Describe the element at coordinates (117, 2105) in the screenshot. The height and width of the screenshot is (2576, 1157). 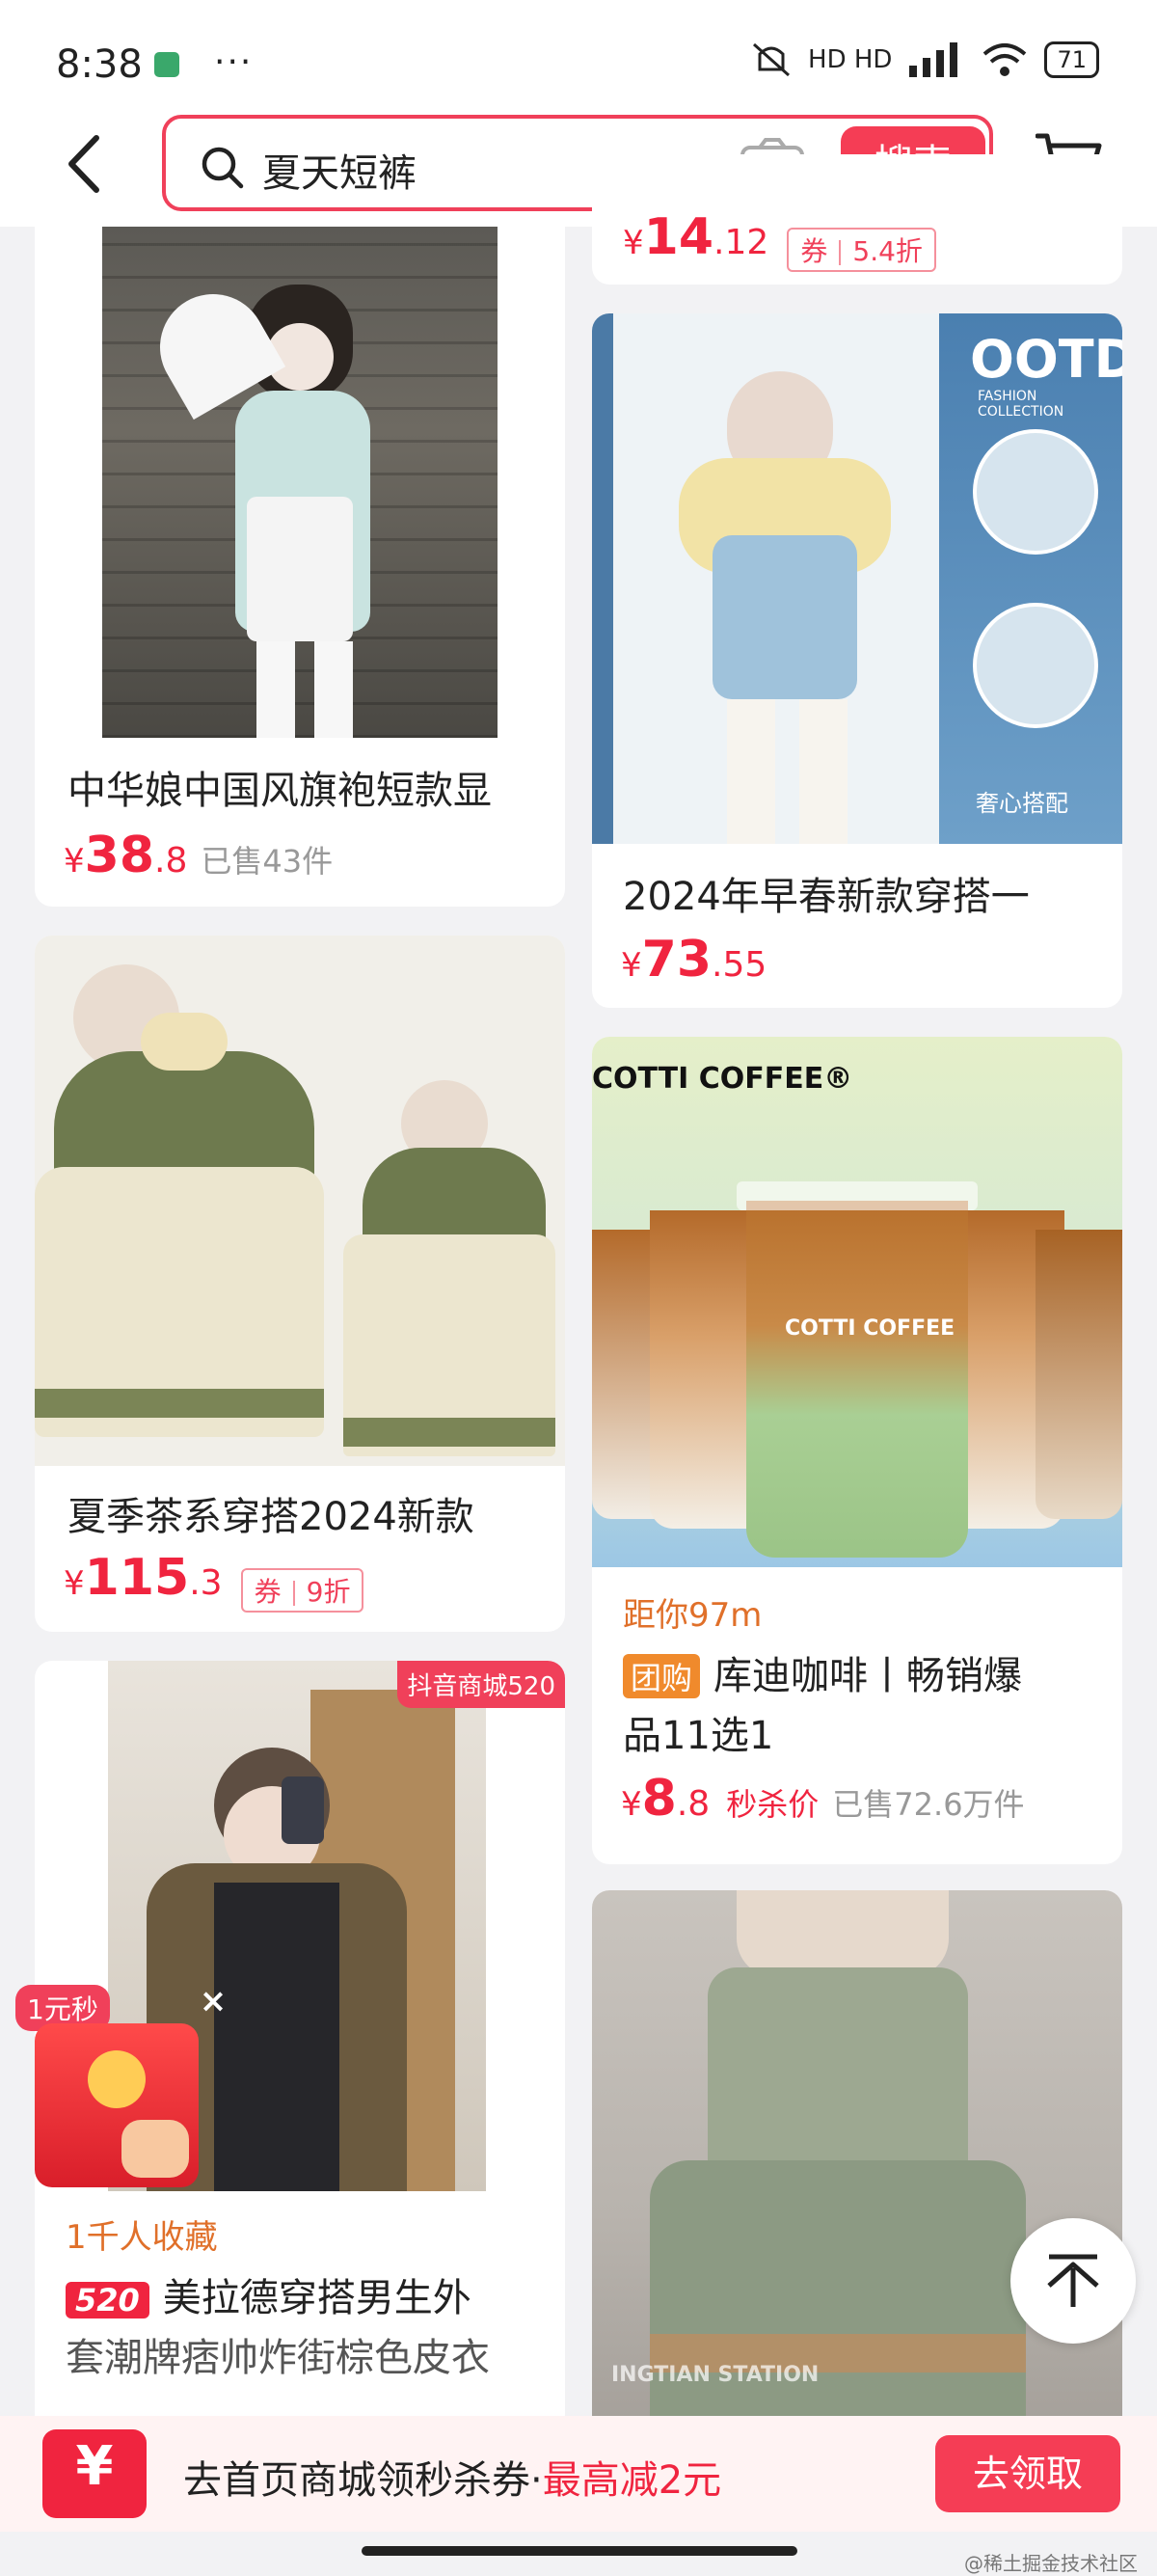
I see `red-envelope-icon` at that location.